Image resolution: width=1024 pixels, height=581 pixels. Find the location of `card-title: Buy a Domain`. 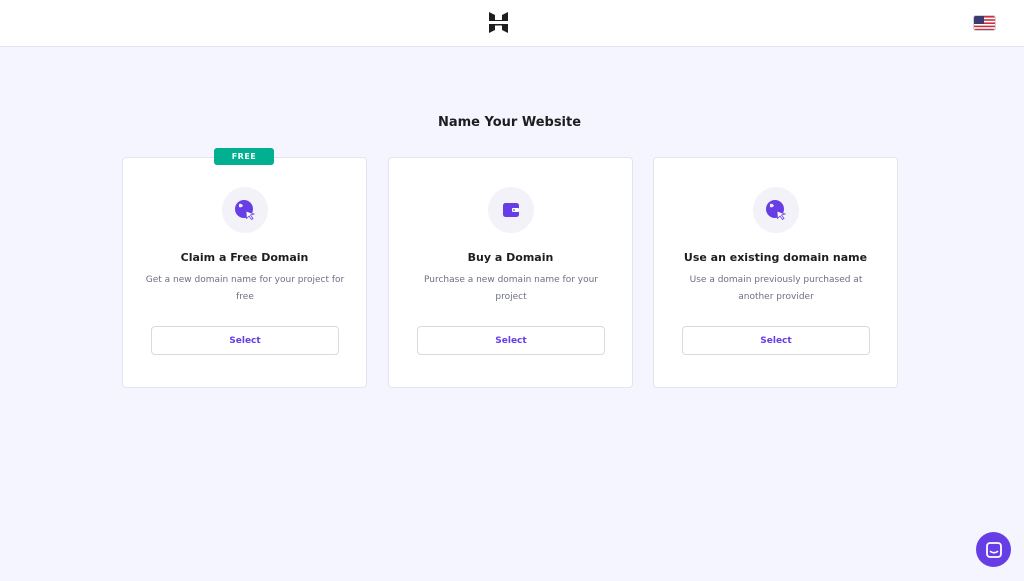

card-title: Buy a Domain is located at coordinates (510, 257).